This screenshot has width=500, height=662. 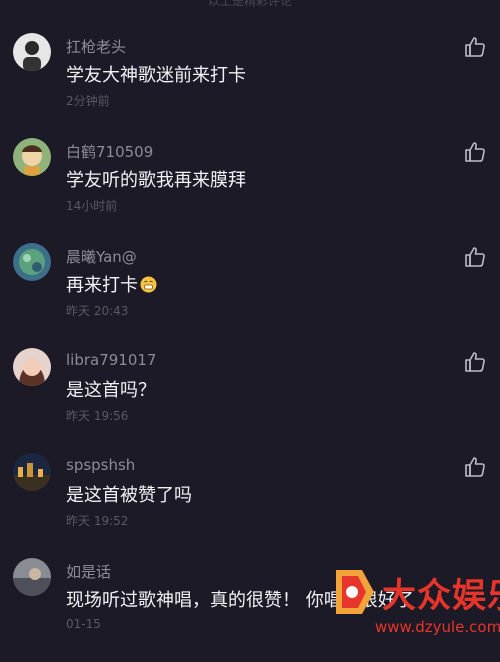 I want to click on comment-text: 学友大神歌迷前来打卡, so click(x=156, y=75).